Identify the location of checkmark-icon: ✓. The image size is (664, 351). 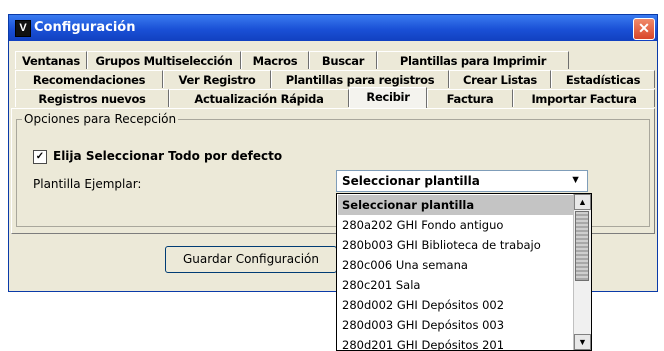
(40, 156).